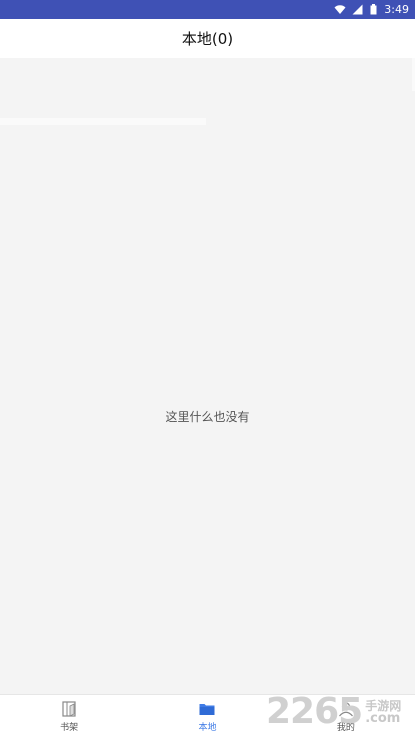 Image resolution: width=415 pixels, height=738 pixels. I want to click on nav-item-mine: 我的, so click(346, 716).